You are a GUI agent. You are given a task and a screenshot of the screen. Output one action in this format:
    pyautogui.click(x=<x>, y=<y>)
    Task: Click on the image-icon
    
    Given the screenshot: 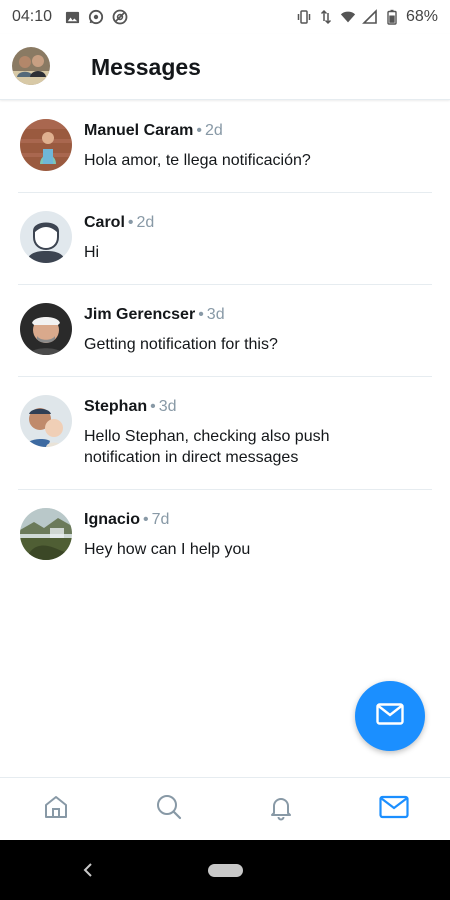 What is the action you would take?
    pyautogui.click(x=72, y=17)
    